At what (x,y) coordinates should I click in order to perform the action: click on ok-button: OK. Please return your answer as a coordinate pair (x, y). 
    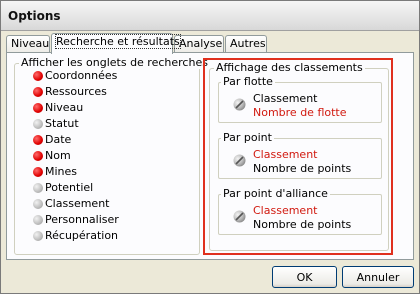
    Looking at the image, I should click on (304, 277).